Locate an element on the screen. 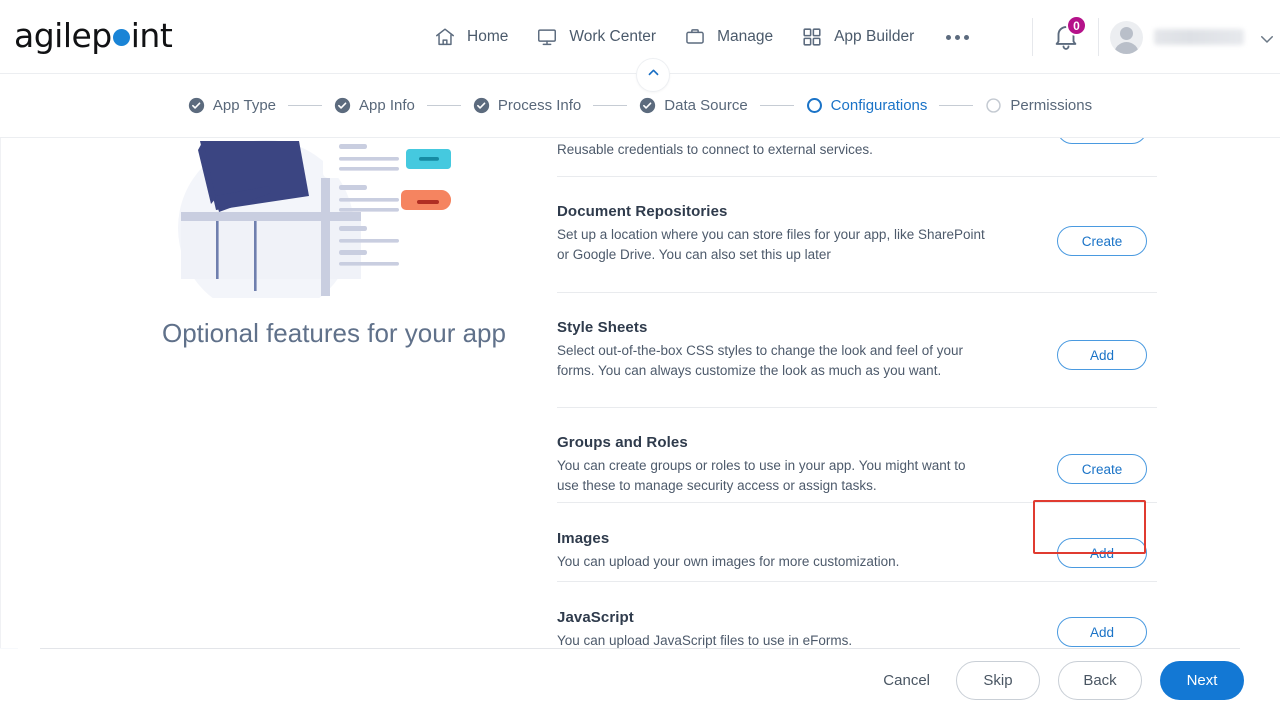 The height and width of the screenshot is (713, 1280). row-title: Document Repositories is located at coordinates (642, 211).